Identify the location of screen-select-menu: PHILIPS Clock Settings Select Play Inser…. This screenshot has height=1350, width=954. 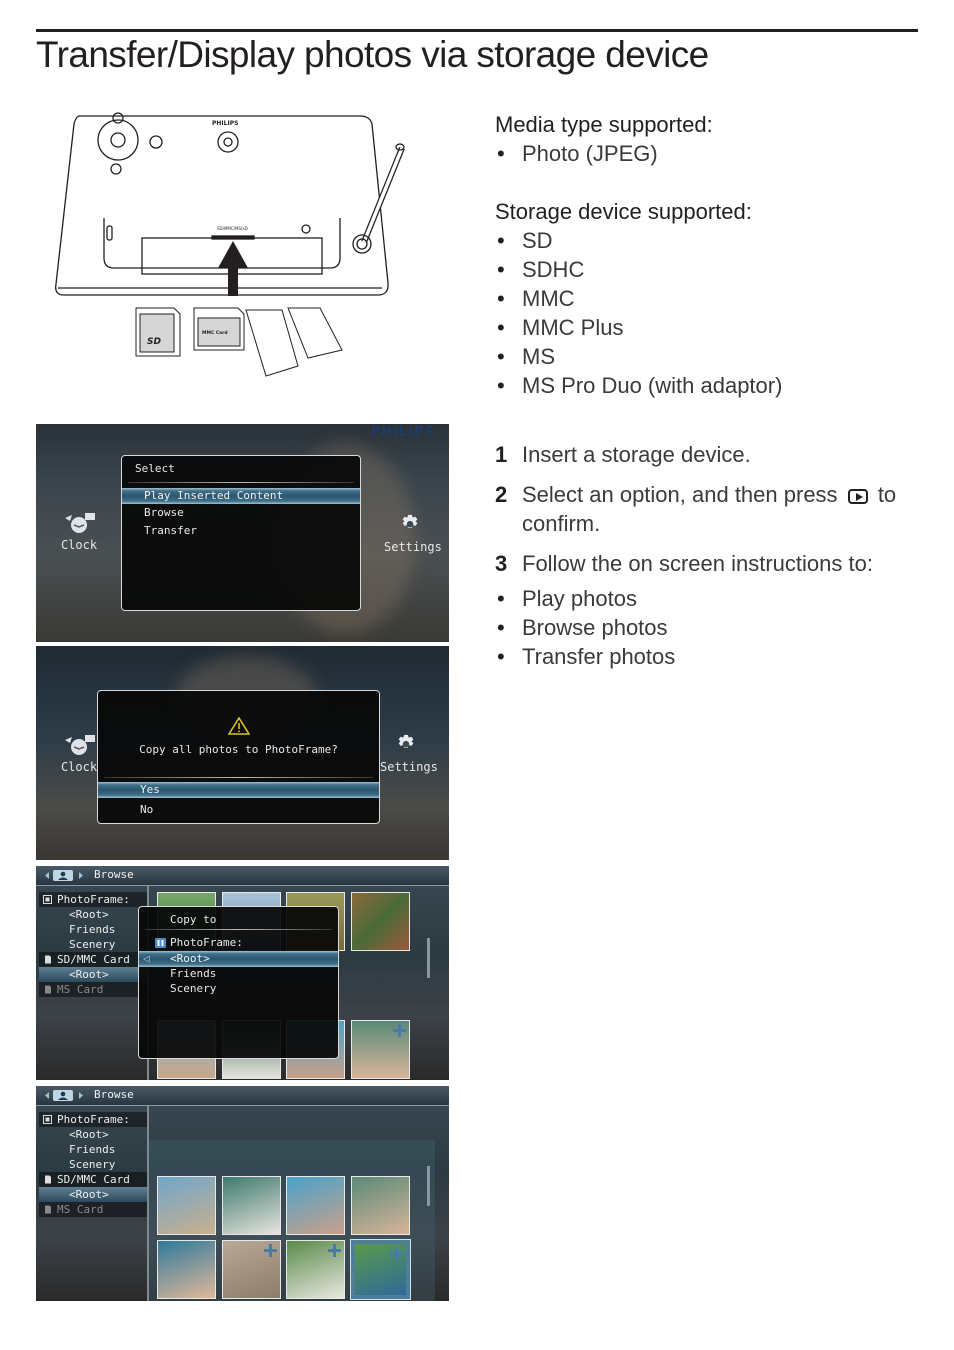
(242, 533).